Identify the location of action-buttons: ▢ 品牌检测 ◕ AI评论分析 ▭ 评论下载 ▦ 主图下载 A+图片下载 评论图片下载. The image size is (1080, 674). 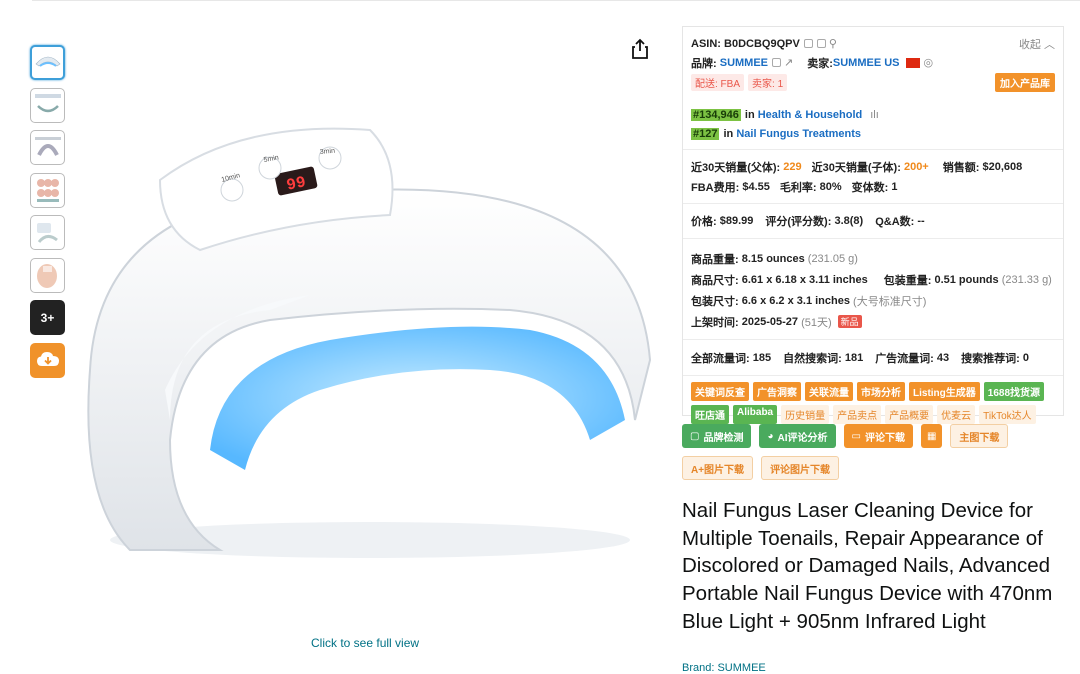
(873, 456).